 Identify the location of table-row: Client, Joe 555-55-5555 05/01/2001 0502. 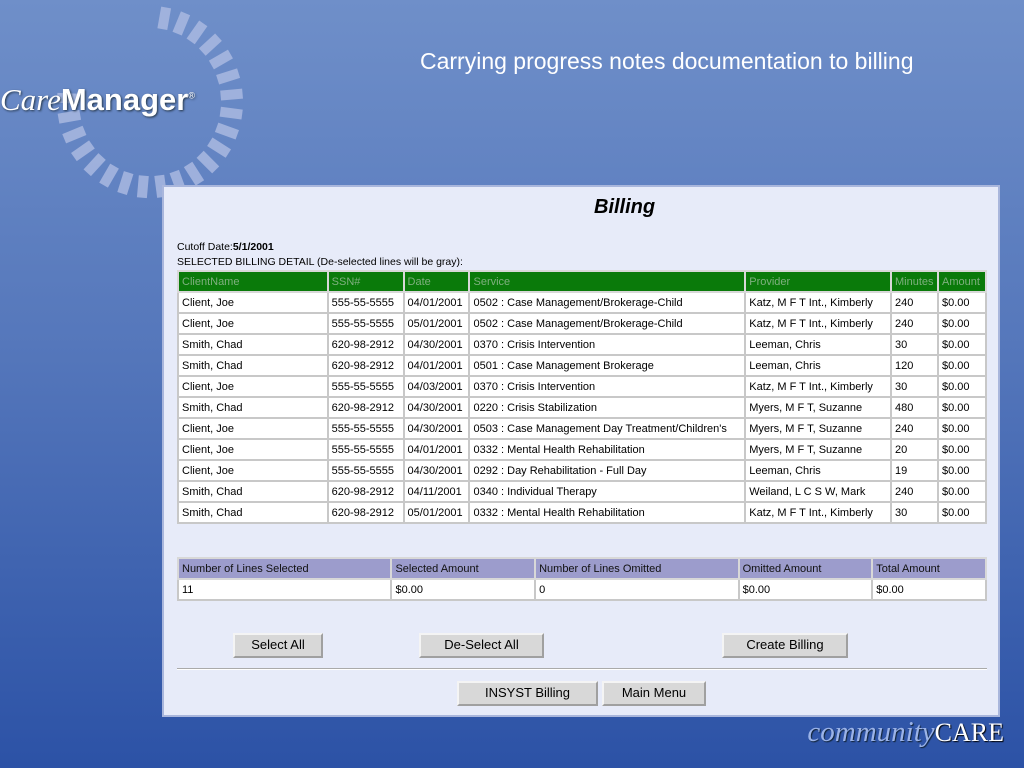
(582, 323).